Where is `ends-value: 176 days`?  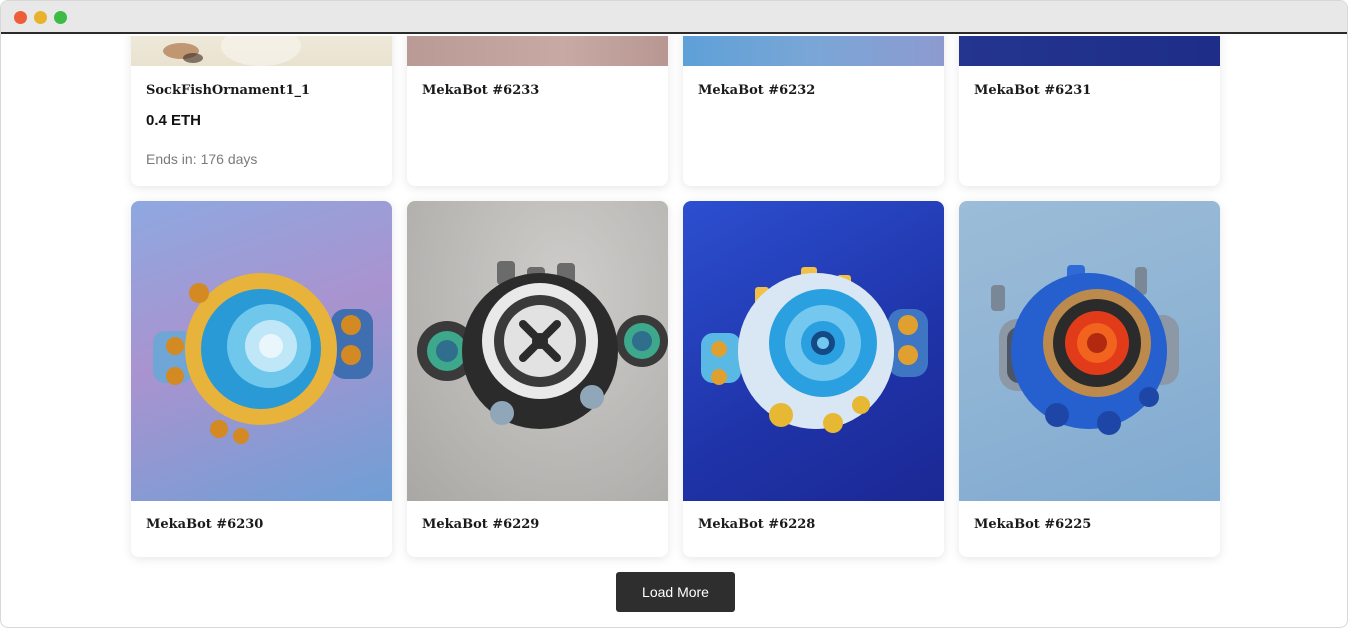
ends-value: 176 days is located at coordinates (229, 159).